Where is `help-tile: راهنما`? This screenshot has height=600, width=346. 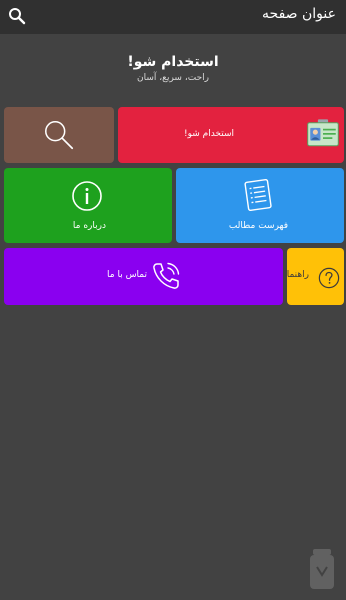 help-tile: راهنما is located at coordinates (315, 276).